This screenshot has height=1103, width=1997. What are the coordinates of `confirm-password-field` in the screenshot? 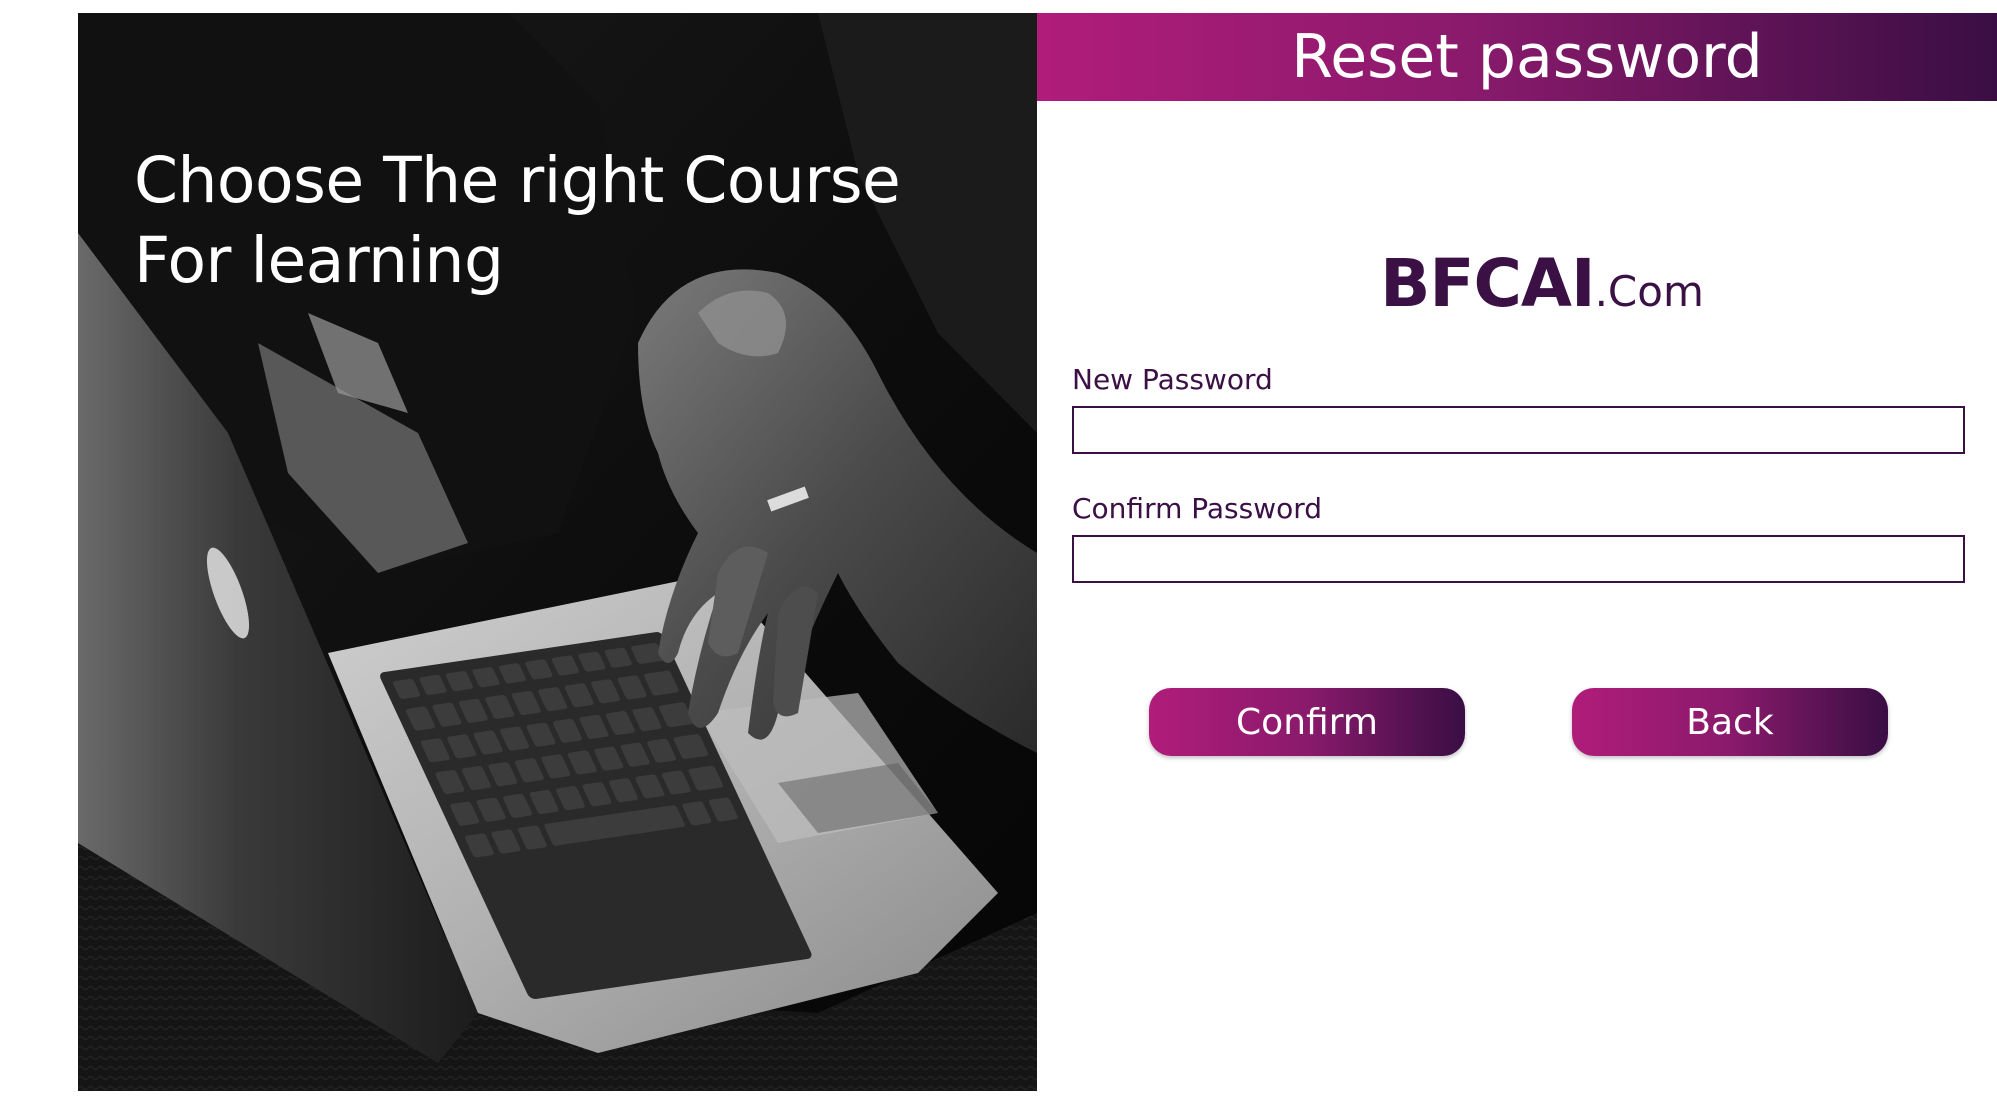 It's located at (1518, 559).